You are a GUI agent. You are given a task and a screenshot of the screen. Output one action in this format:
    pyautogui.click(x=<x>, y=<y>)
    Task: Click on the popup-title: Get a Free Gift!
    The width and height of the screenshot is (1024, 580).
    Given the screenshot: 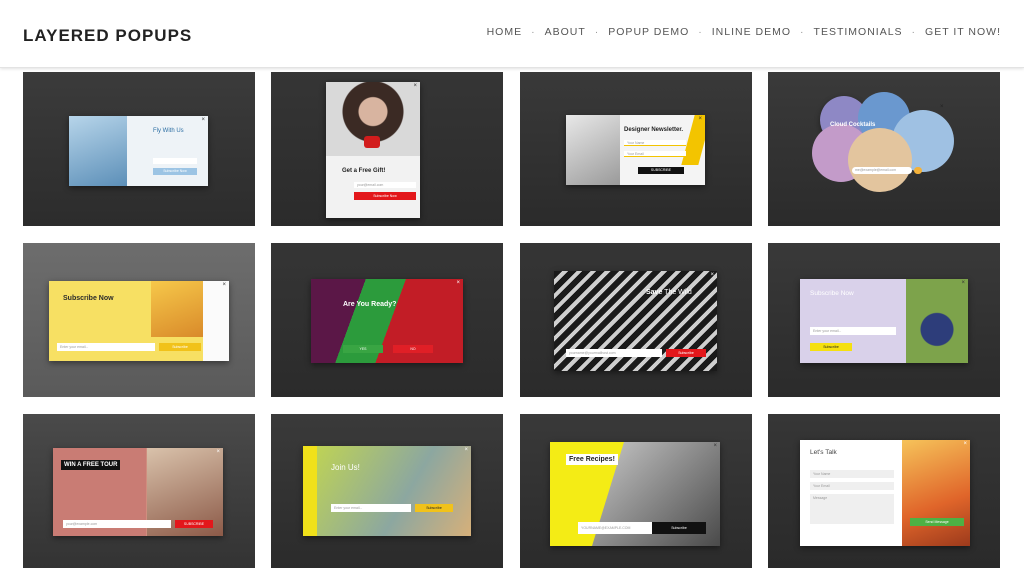 What is the action you would take?
    pyautogui.click(x=364, y=171)
    